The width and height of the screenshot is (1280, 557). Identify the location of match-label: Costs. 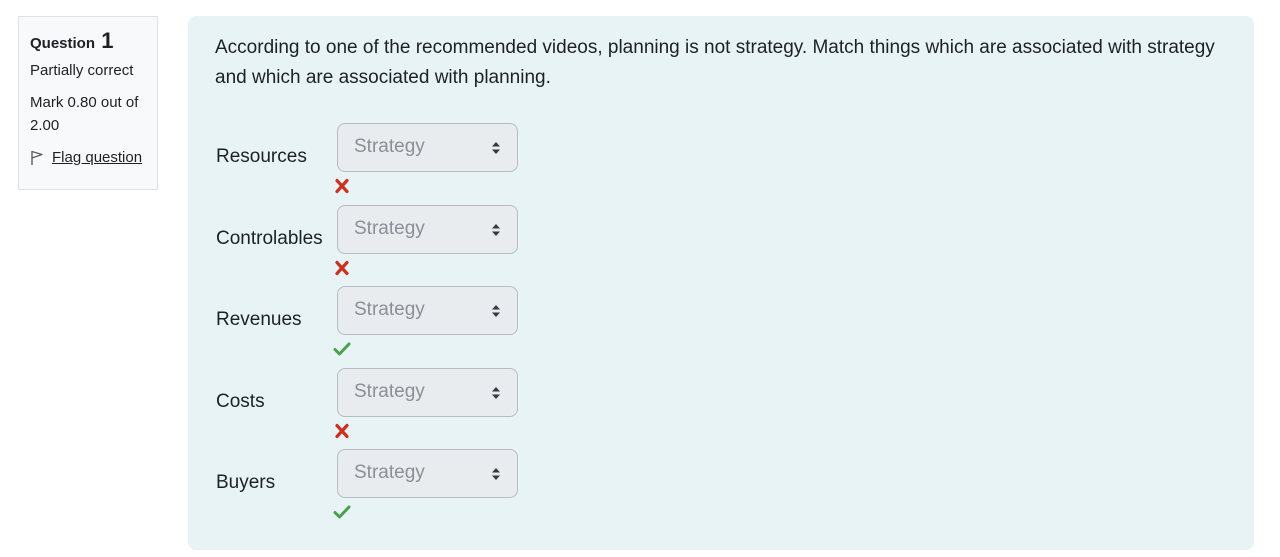
(240, 401).